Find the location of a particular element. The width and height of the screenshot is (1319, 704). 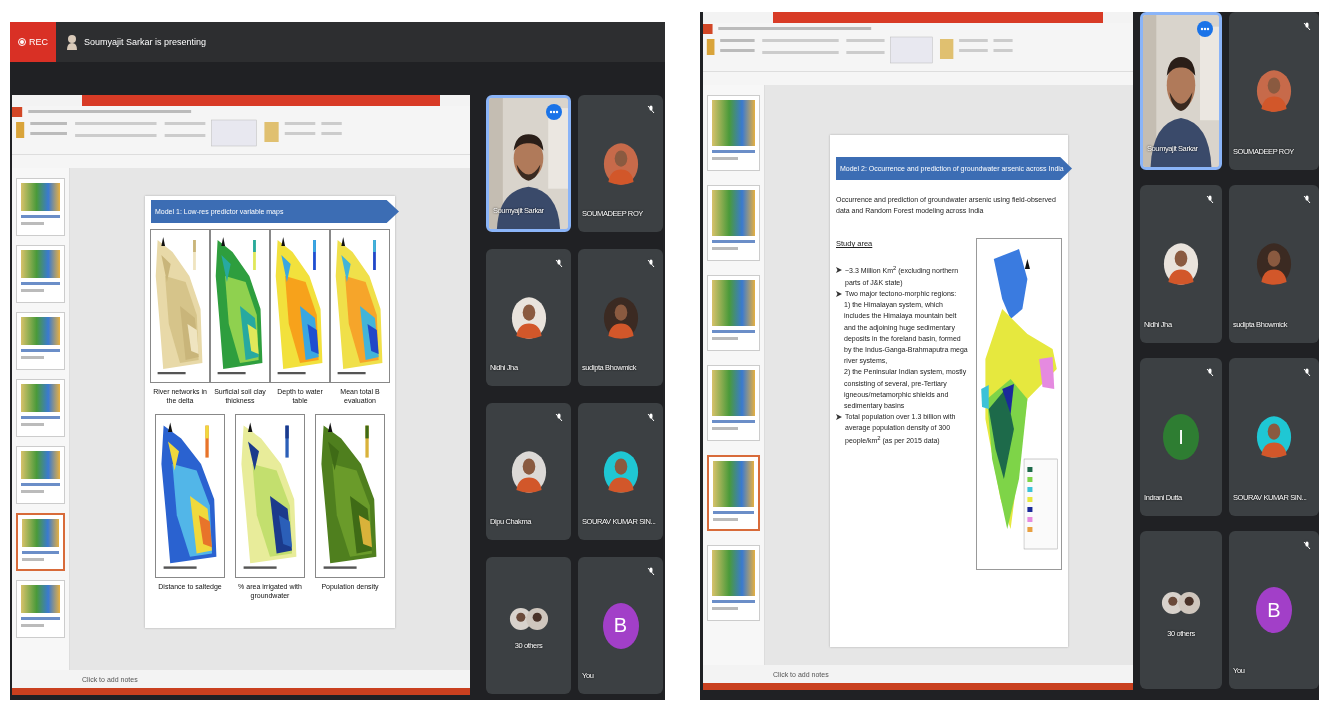

person-icon is located at coordinates (72, 42).